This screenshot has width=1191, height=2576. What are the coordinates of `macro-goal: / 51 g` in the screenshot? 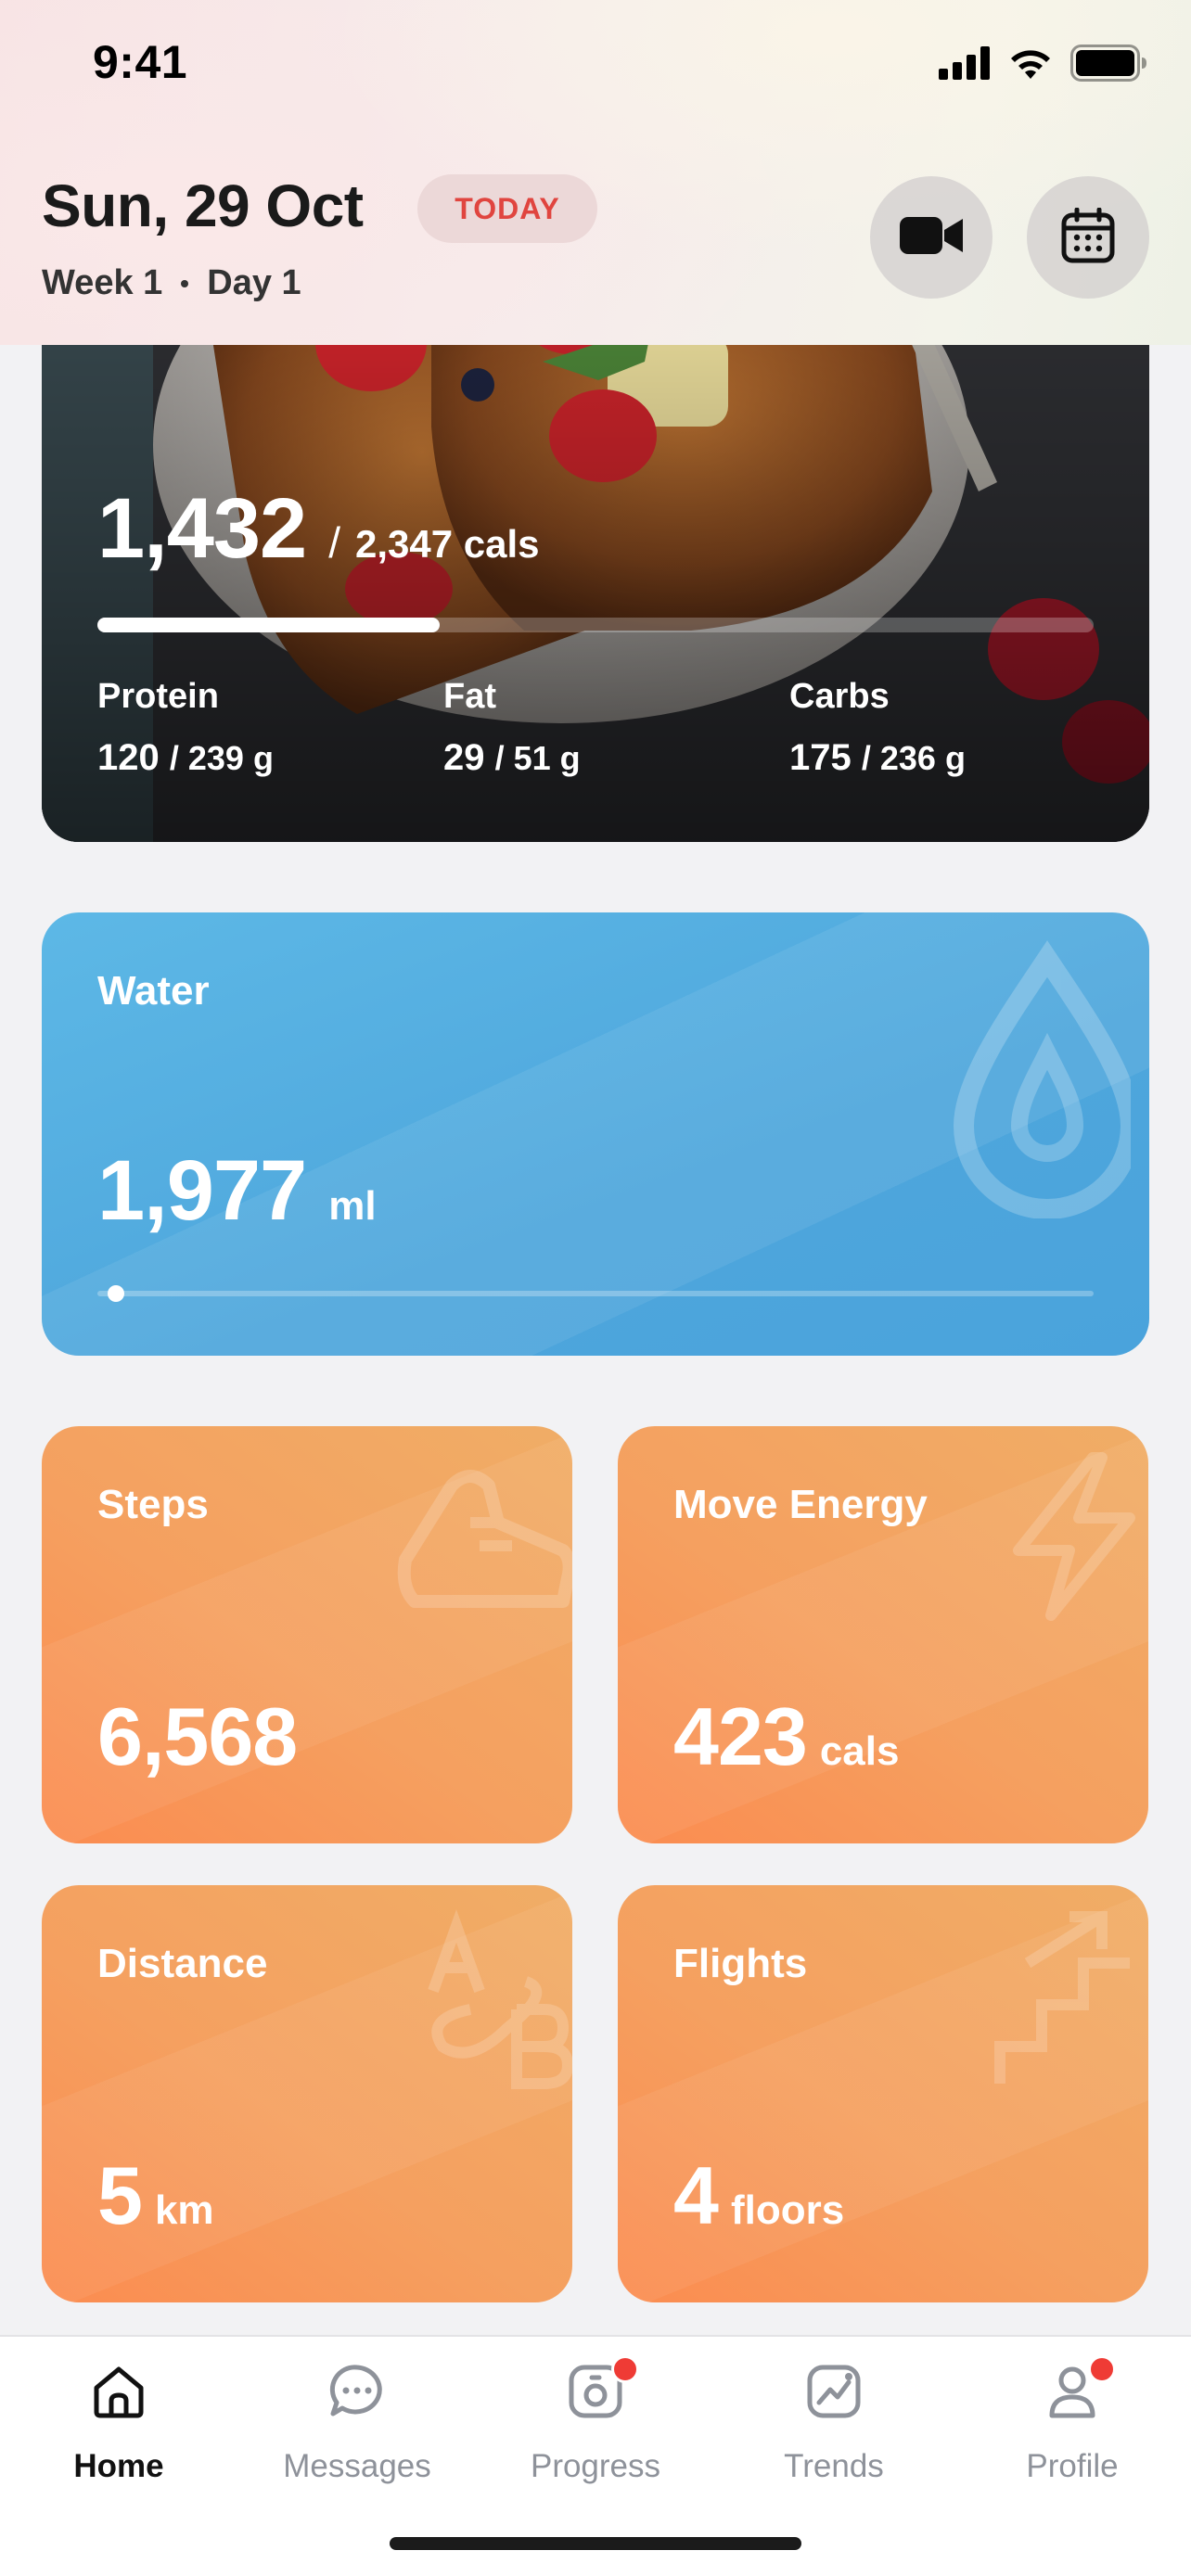 It's located at (537, 758).